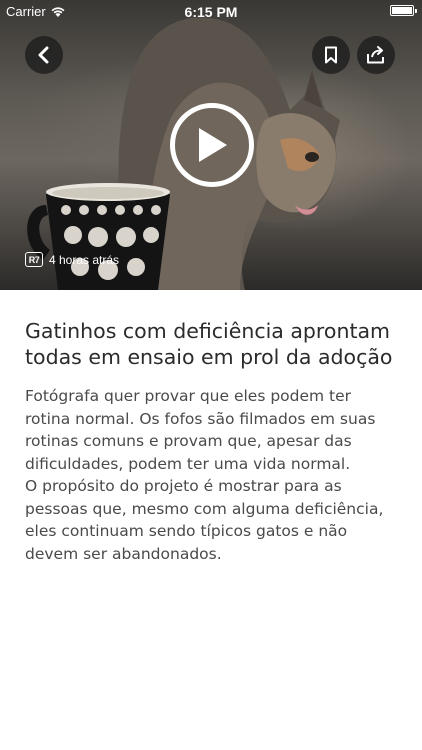 The width and height of the screenshot is (422, 750). I want to click on bookmark-button, so click(331, 55).